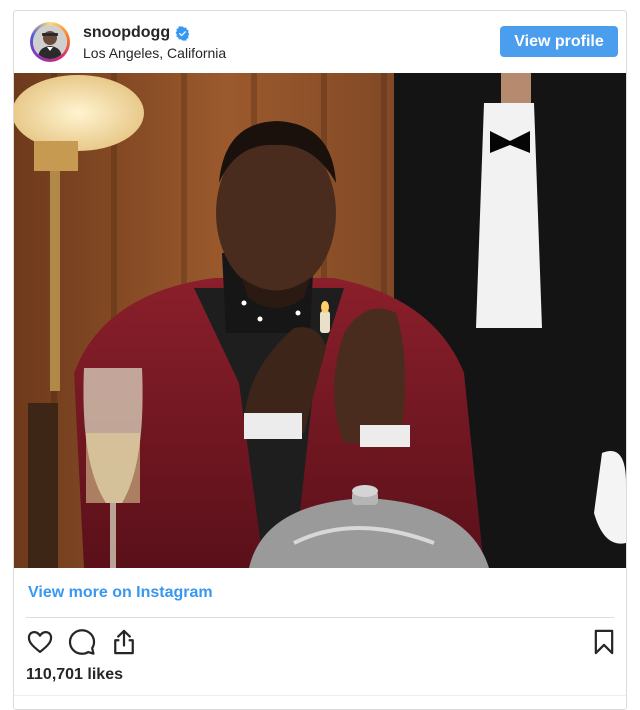  I want to click on likes-count: 110,701 likes, so click(74, 675).